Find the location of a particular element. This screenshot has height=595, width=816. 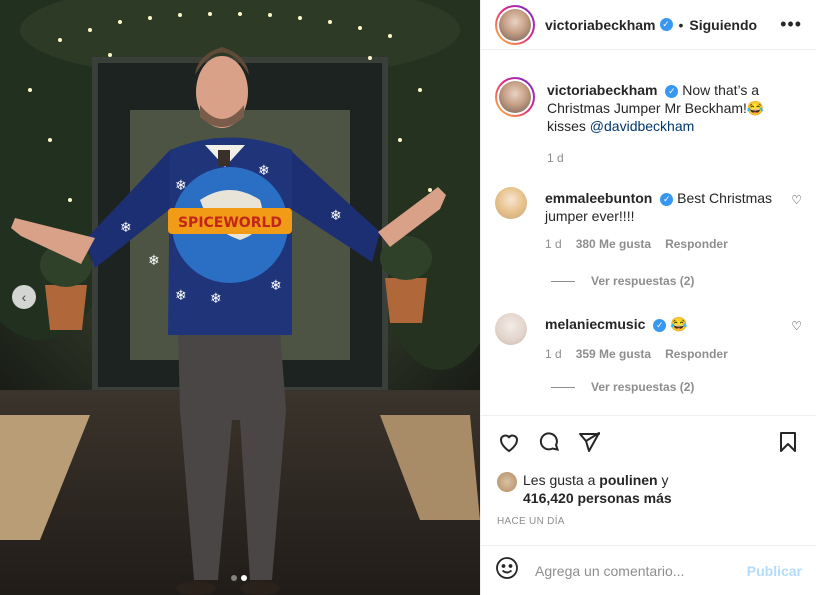

sweater-text: SPICEWORLD is located at coordinates (230, 223).